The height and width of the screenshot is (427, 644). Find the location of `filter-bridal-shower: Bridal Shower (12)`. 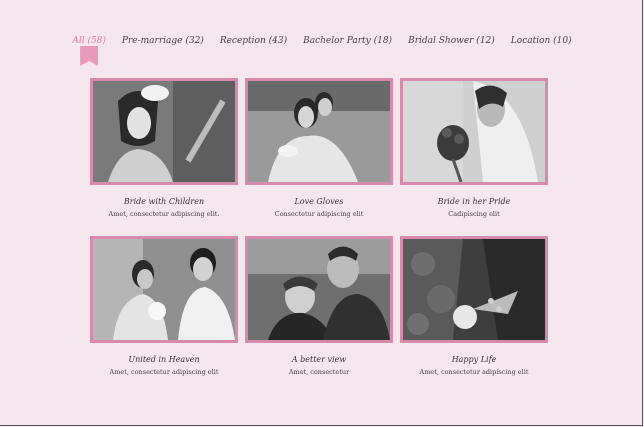

filter-bridal-shower: Bridal Shower (12) is located at coordinates (451, 41).